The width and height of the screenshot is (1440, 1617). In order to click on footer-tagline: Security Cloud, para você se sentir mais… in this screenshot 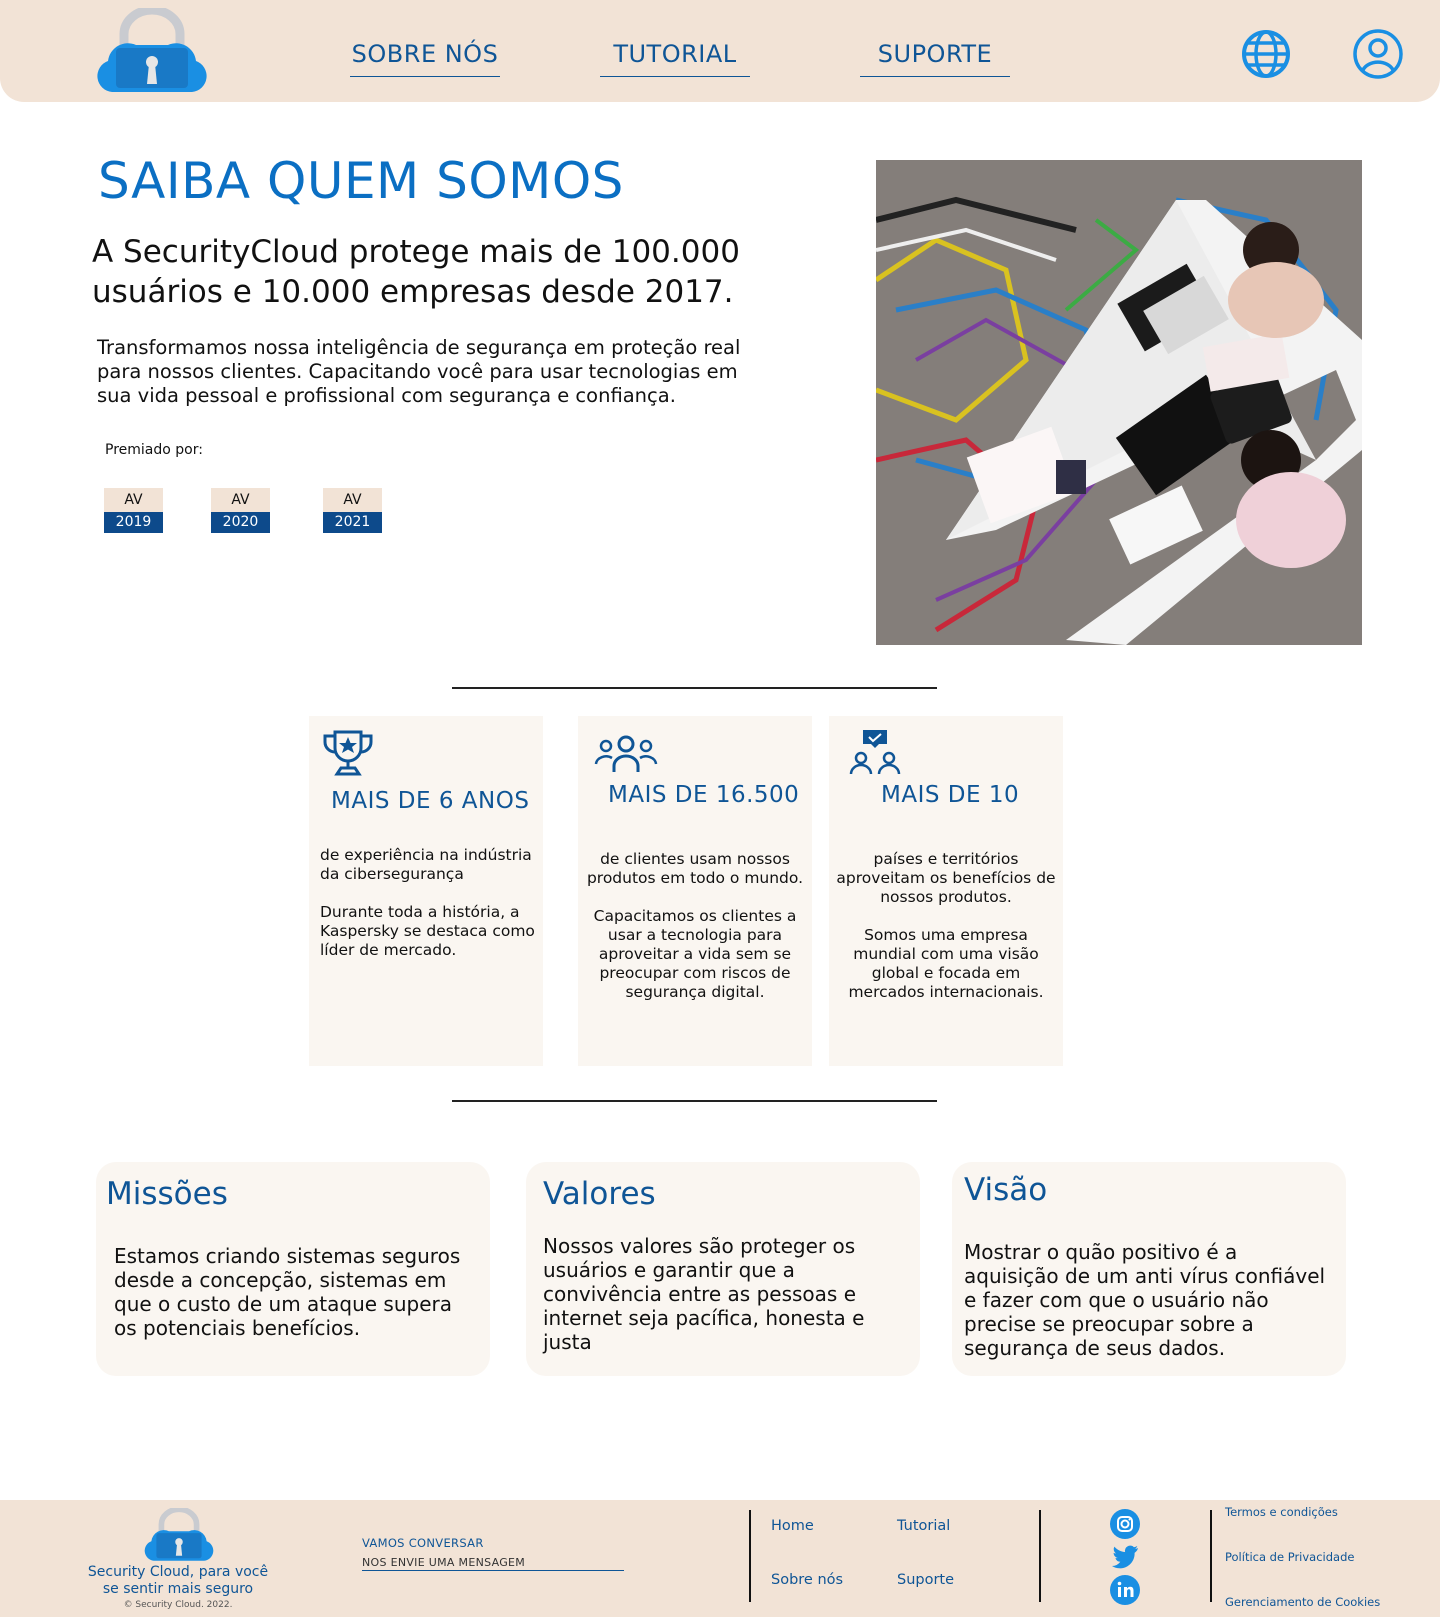, I will do `click(178, 1580)`.